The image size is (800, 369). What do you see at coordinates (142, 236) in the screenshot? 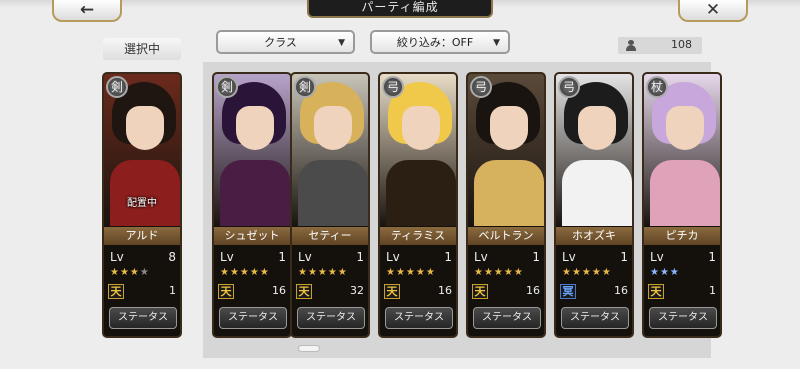
I see `unit-name: アルド` at bounding box center [142, 236].